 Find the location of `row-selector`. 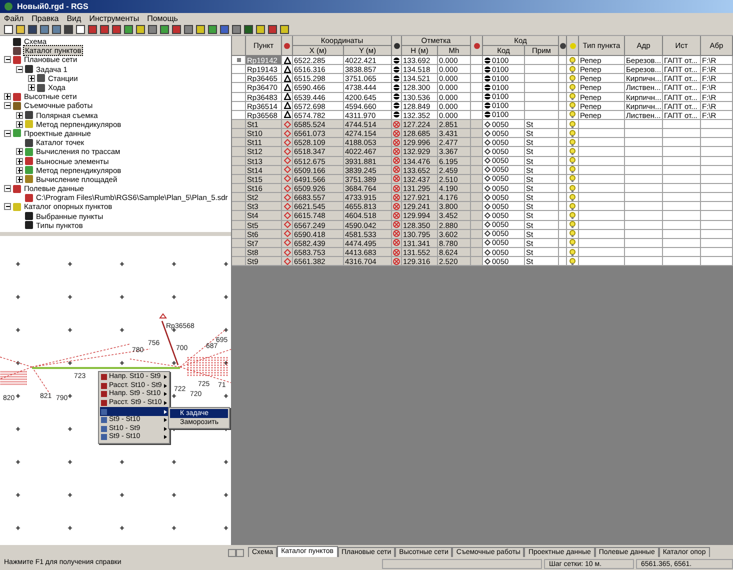

row-selector is located at coordinates (238, 60).